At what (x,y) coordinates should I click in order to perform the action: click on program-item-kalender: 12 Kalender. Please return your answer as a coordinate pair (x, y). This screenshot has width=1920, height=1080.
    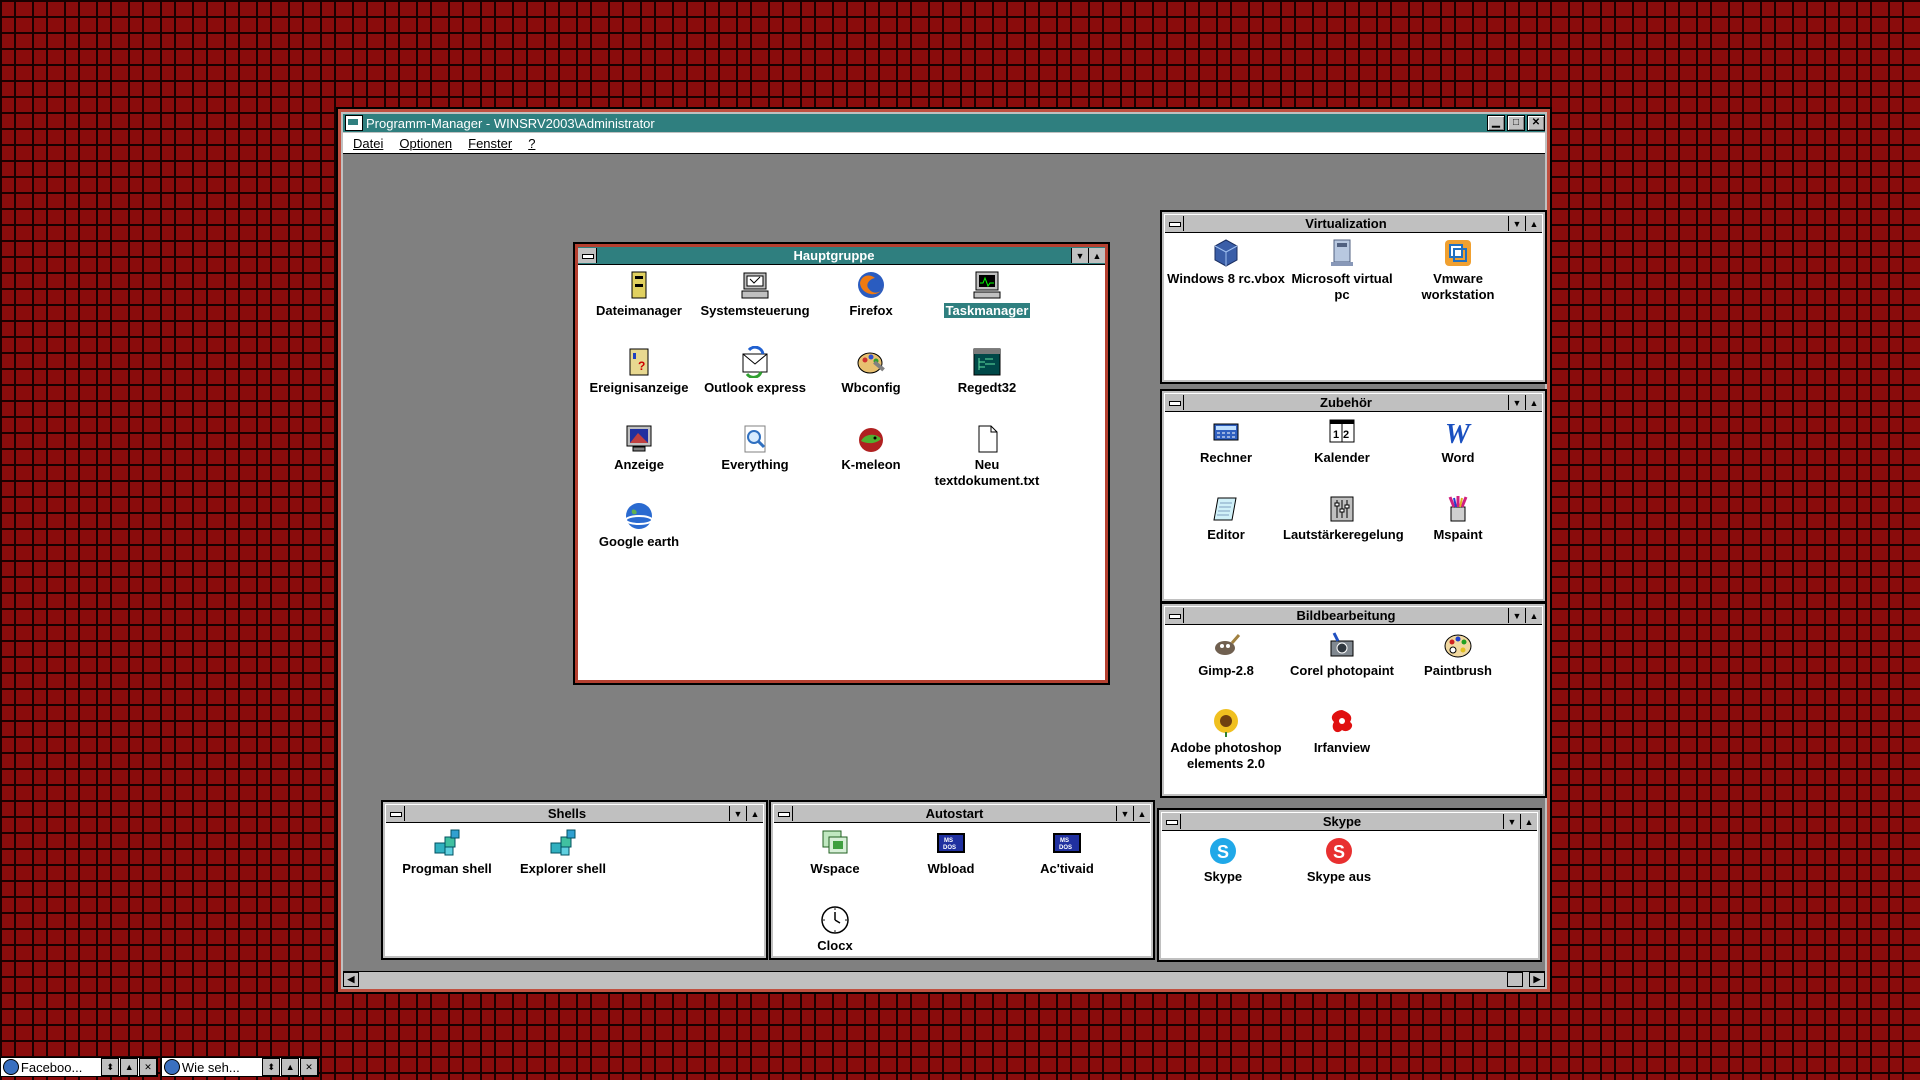
    Looking at the image, I should click on (1342, 441).